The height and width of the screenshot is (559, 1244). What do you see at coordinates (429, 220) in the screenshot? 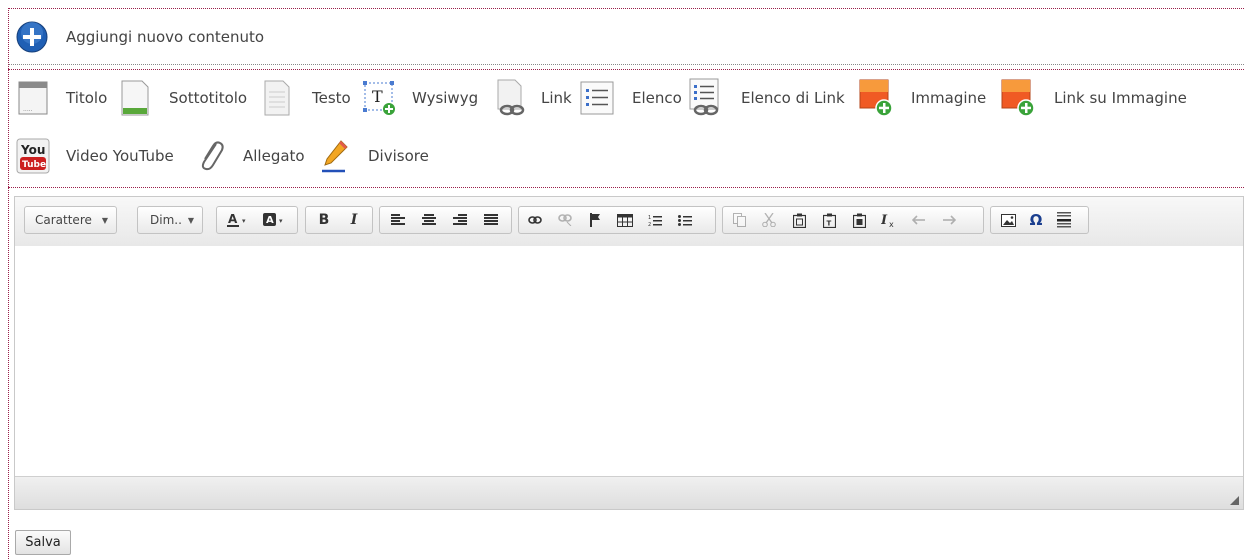
I see `align-center-icon` at bounding box center [429, 220].